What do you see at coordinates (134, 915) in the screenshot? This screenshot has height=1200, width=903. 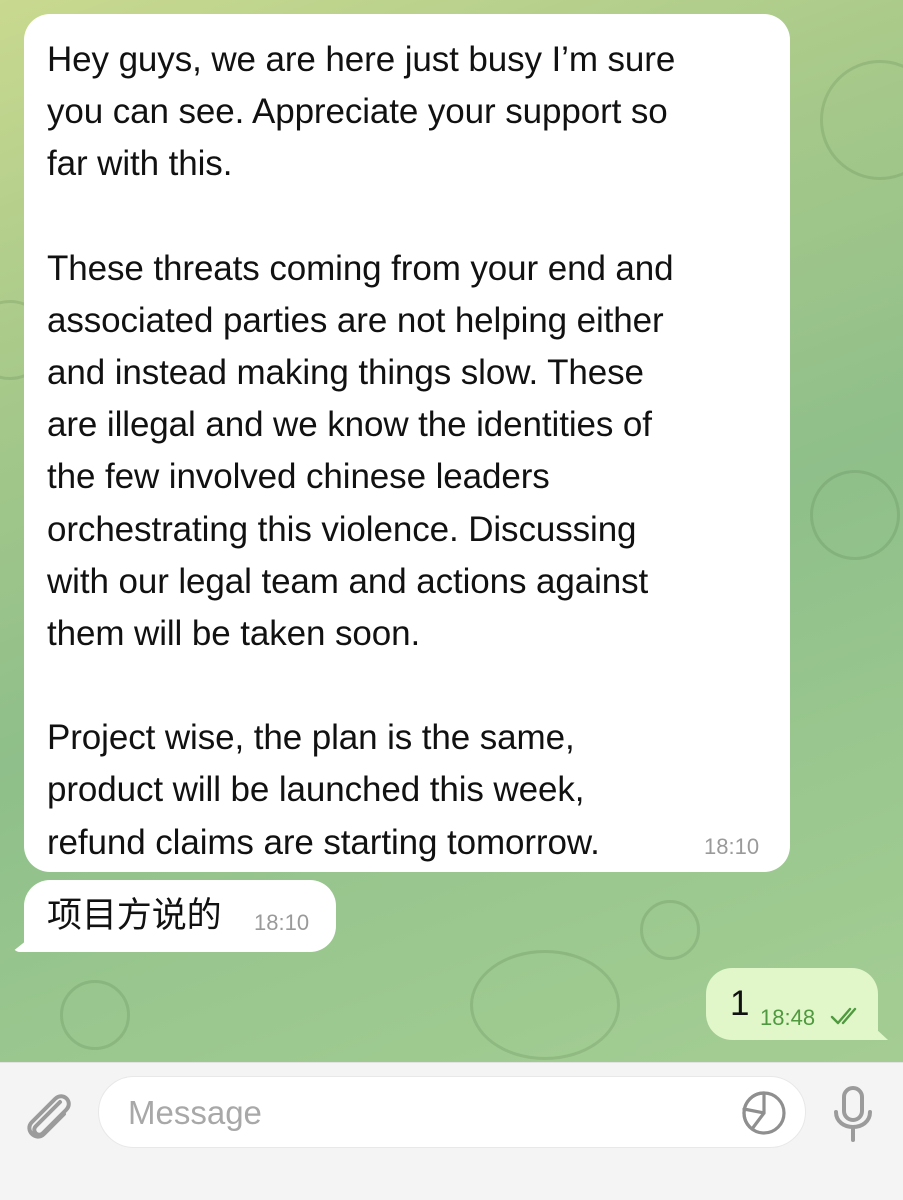 I see `message-text: 项目方说的` at bounding box center [134, 915].